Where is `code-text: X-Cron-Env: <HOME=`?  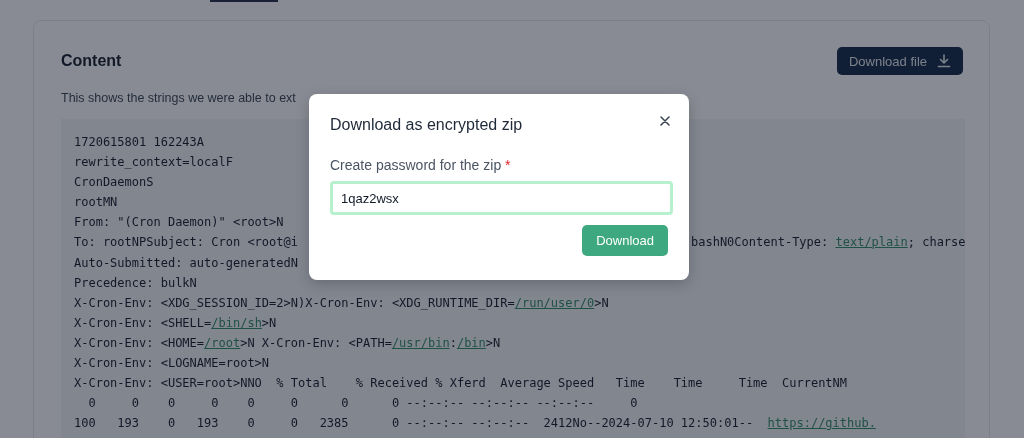 code-text: X-Cron-Env: <HOME= is located at coordinates (139, 343).